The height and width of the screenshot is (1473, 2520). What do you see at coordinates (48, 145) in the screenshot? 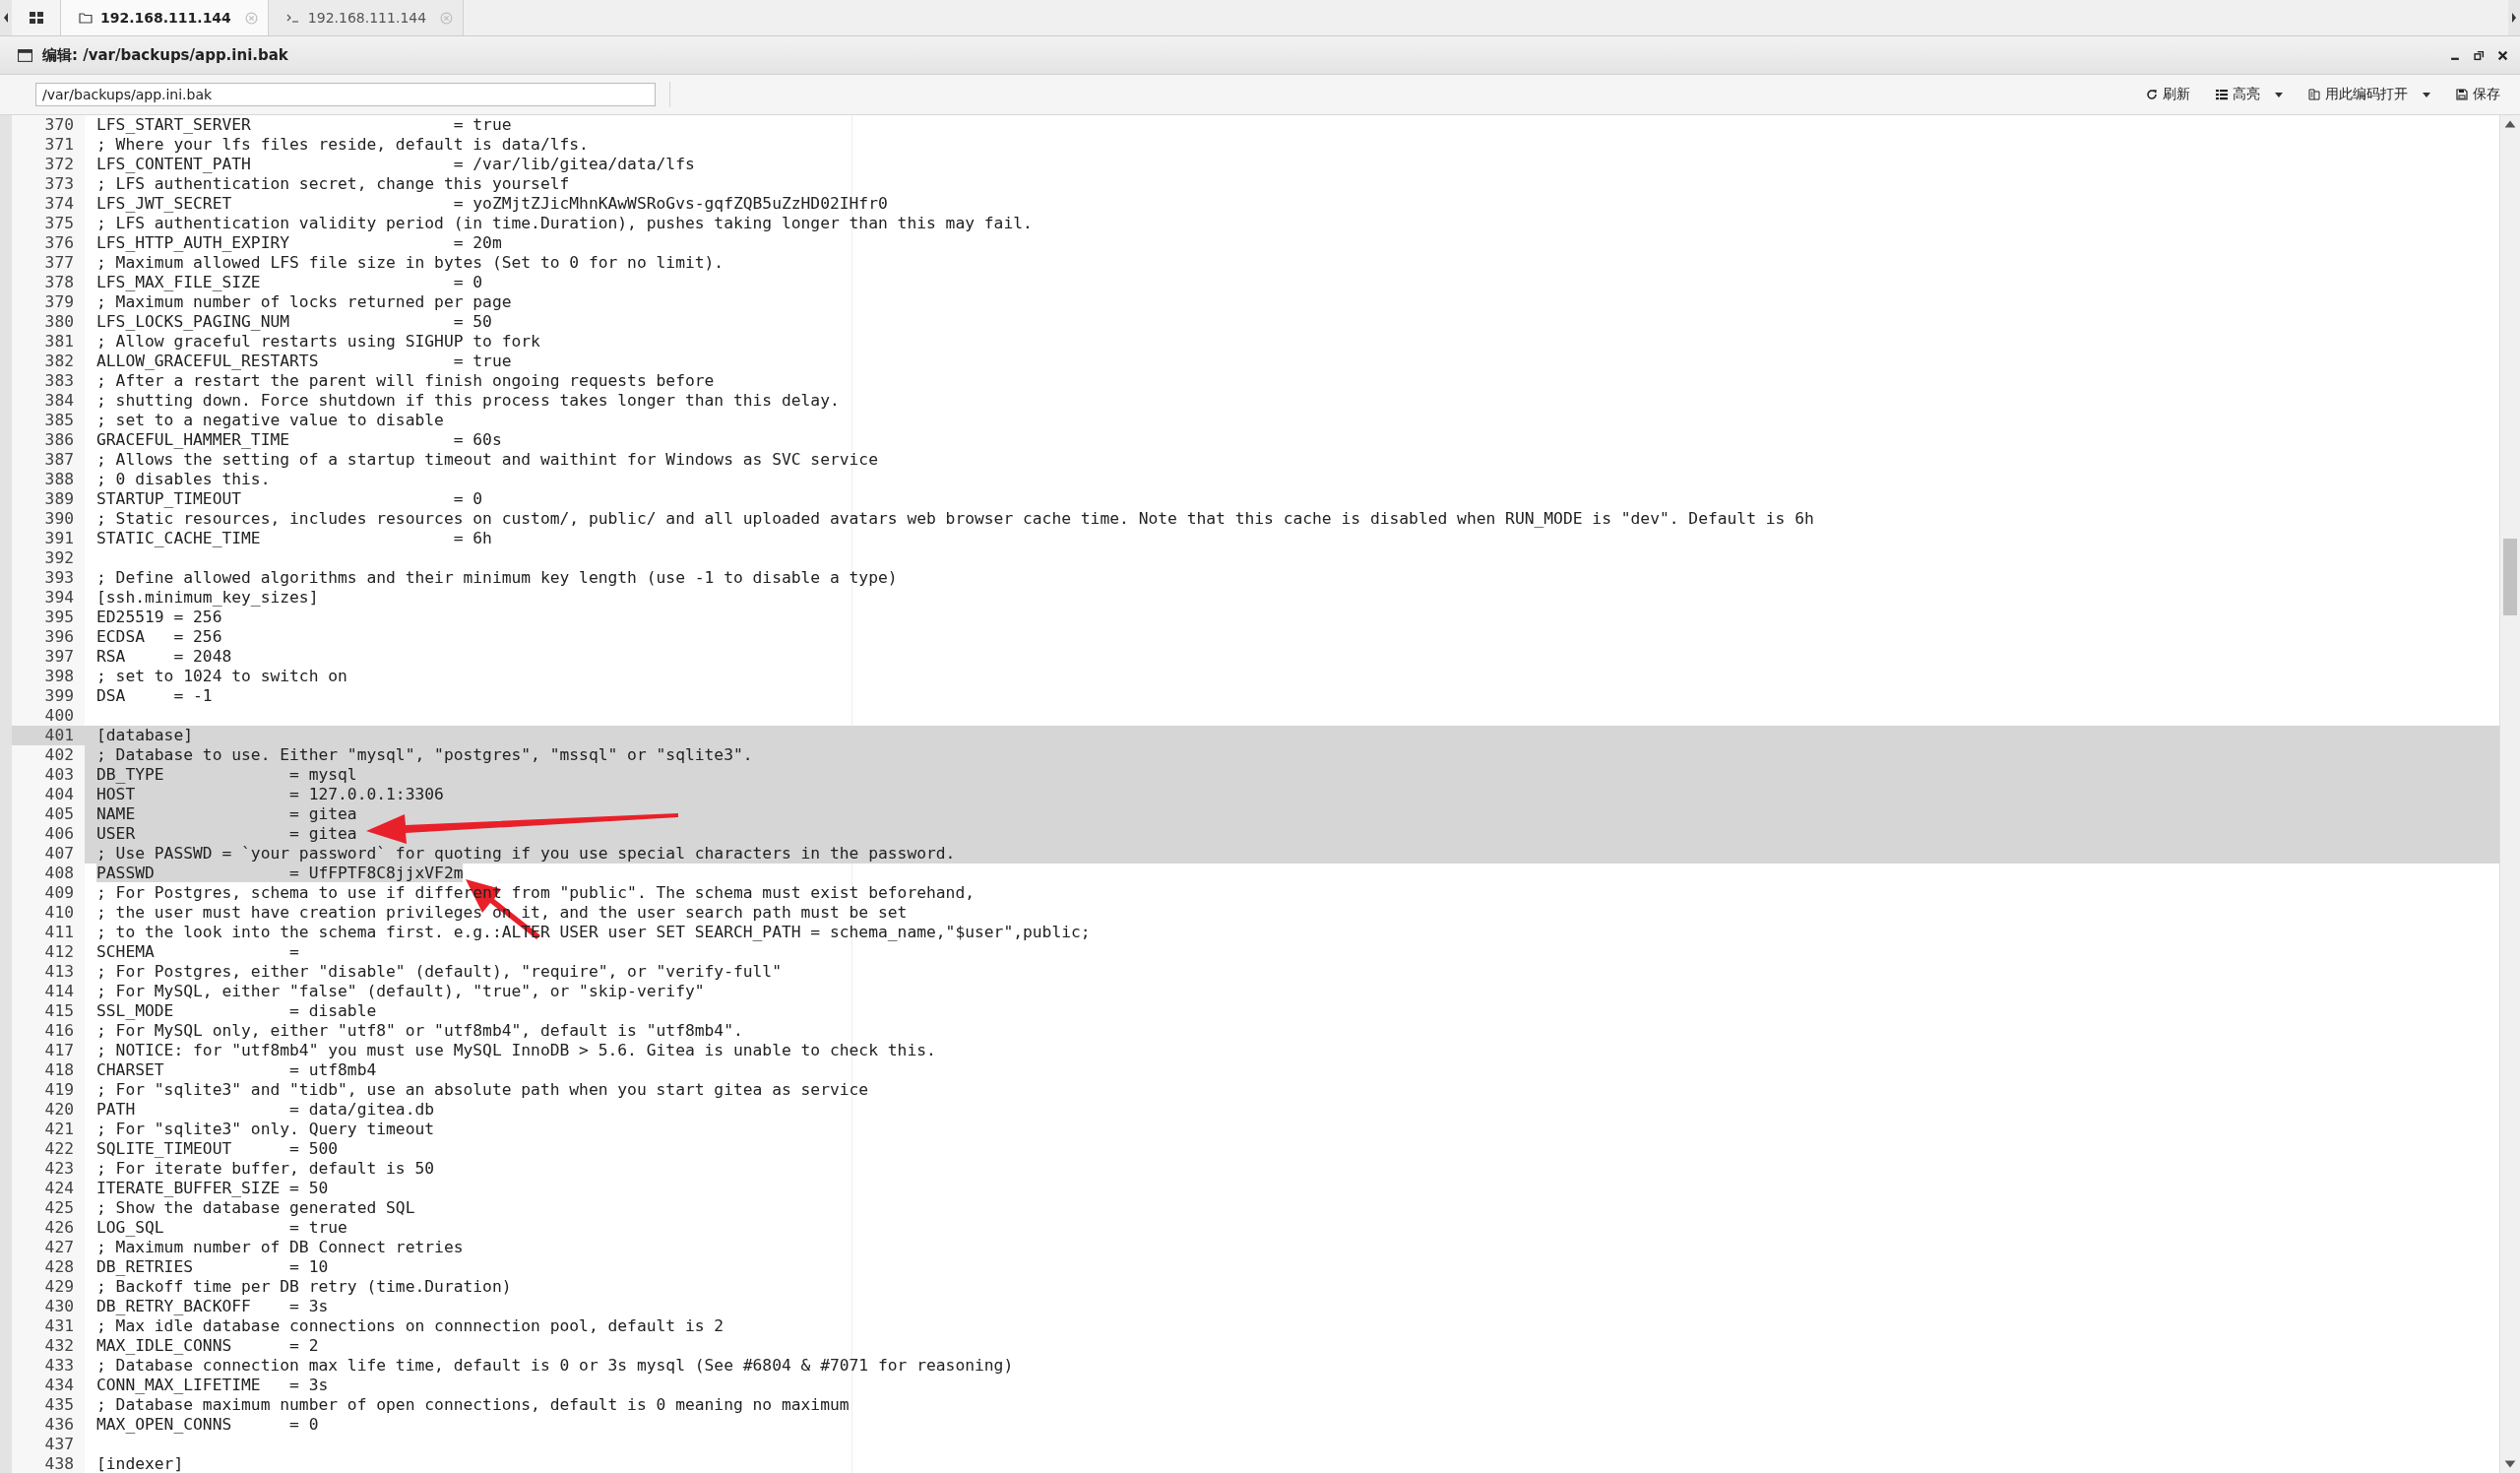
I see `line-number: 371` at bounding box center [48, 145].